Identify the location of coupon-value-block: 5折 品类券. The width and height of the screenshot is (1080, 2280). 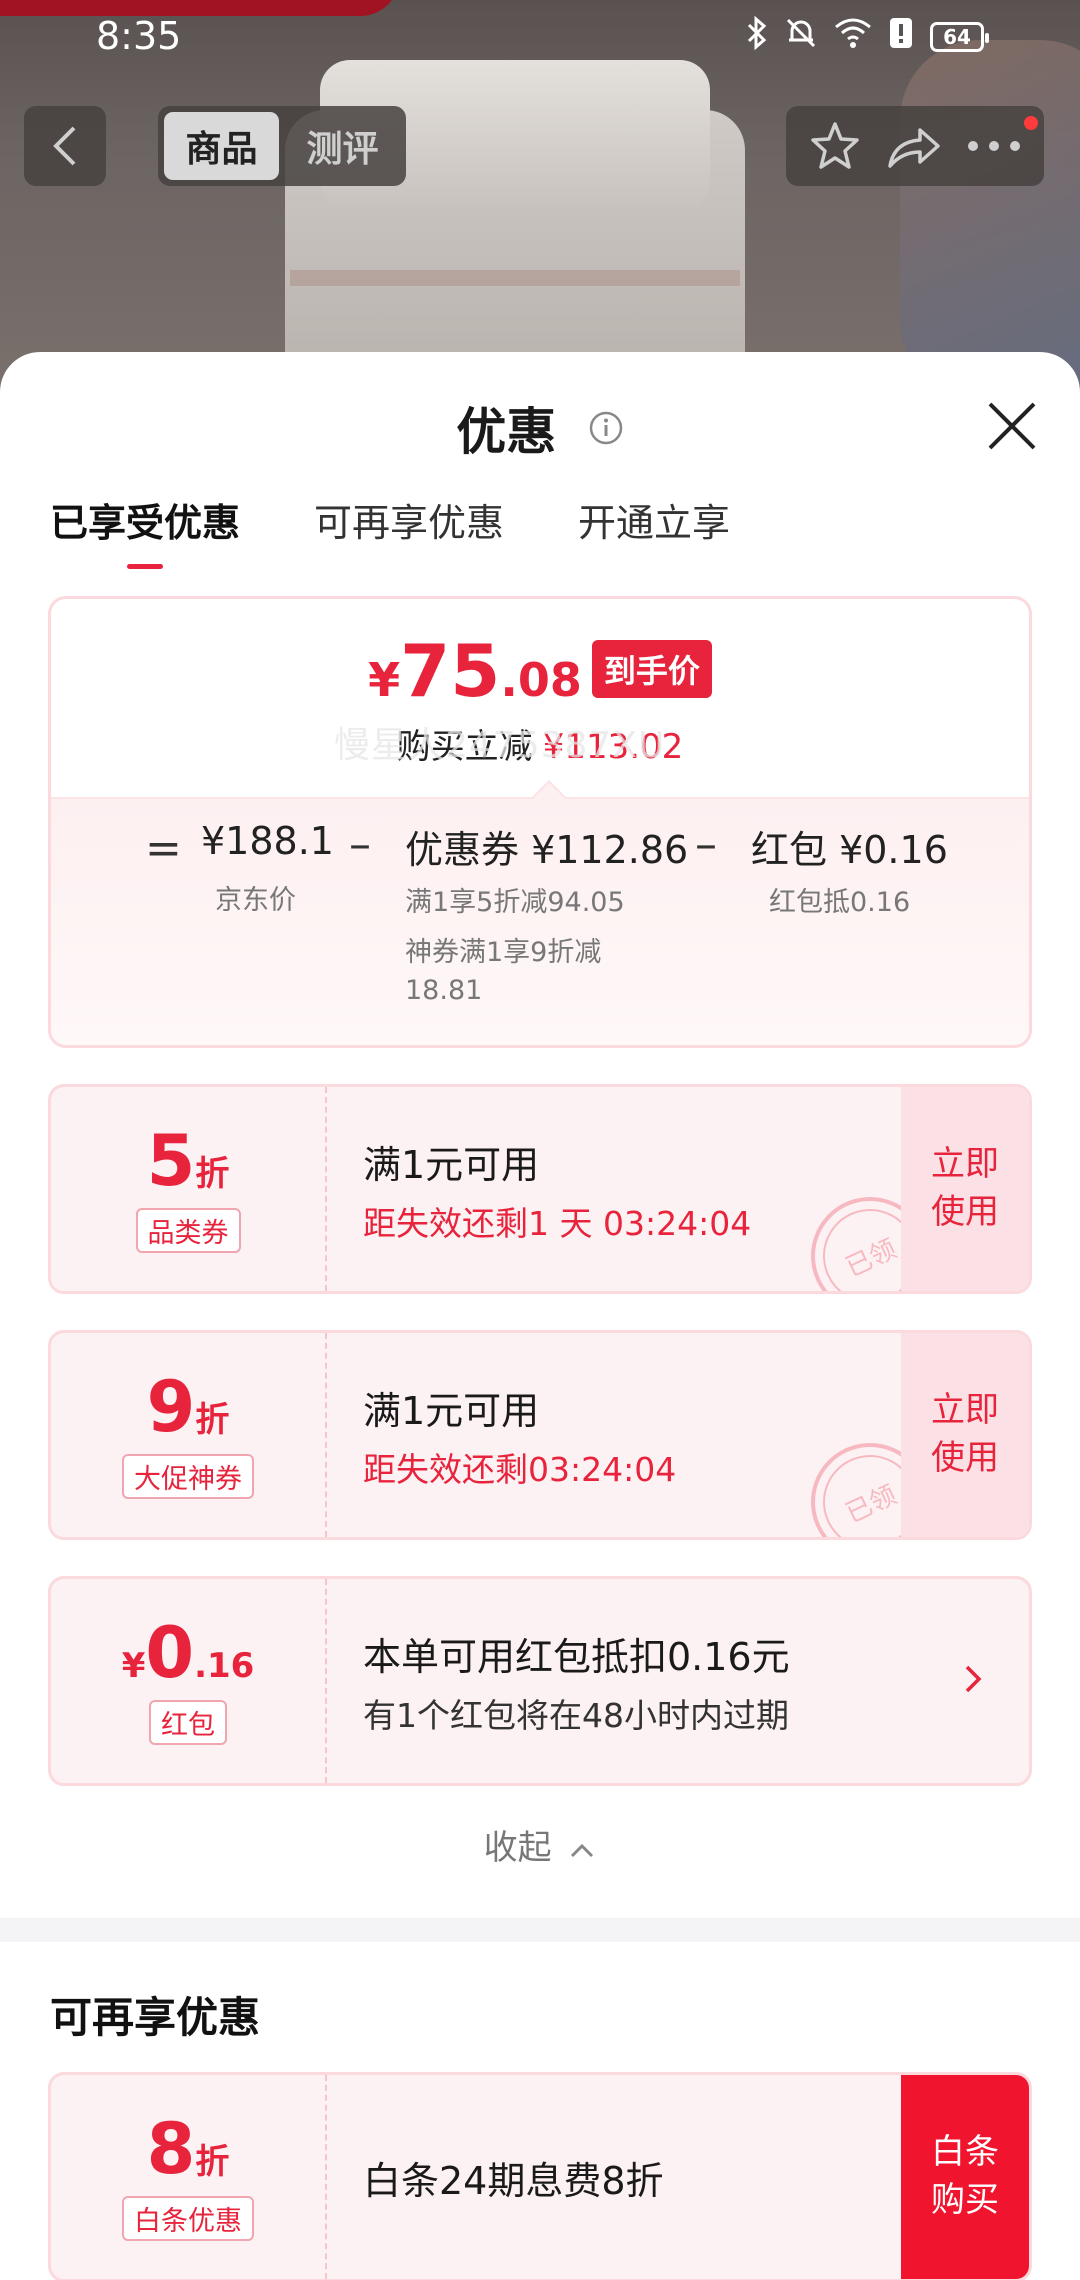
(188, 1189).